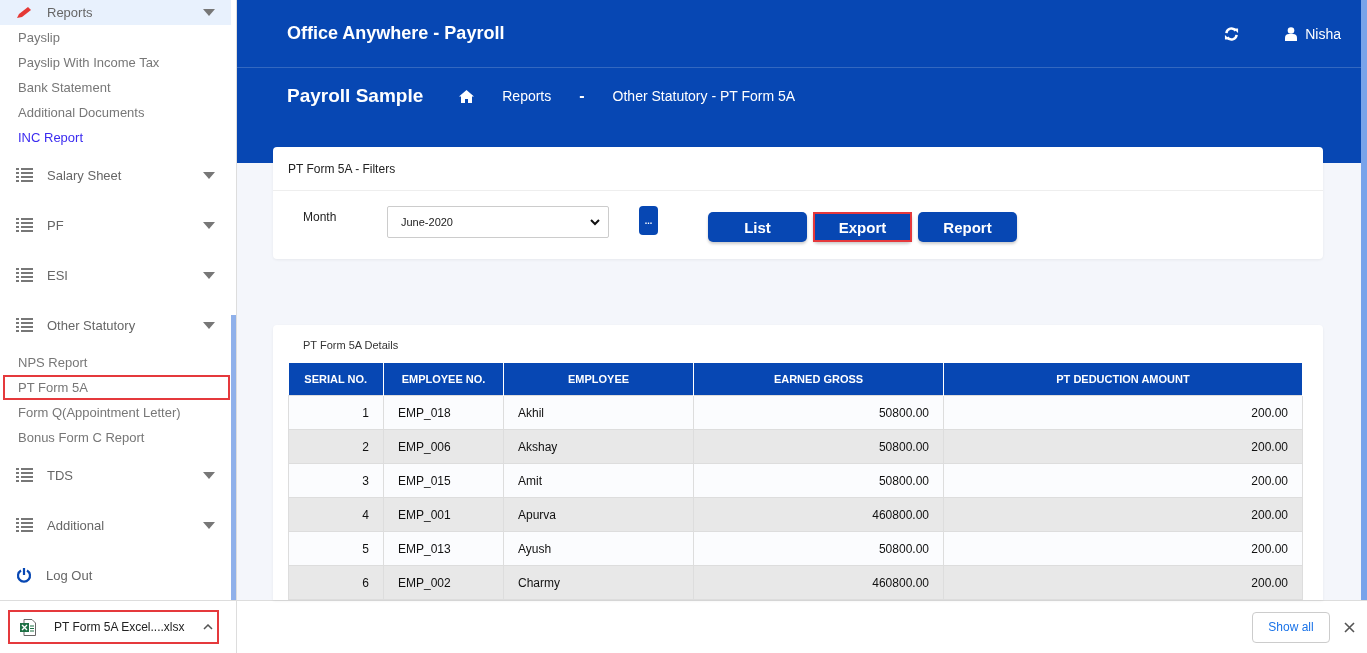 The width and height of the screenshot is (1367, 653). I want to click on company-name: Payroll Sample, so click(355, 96).